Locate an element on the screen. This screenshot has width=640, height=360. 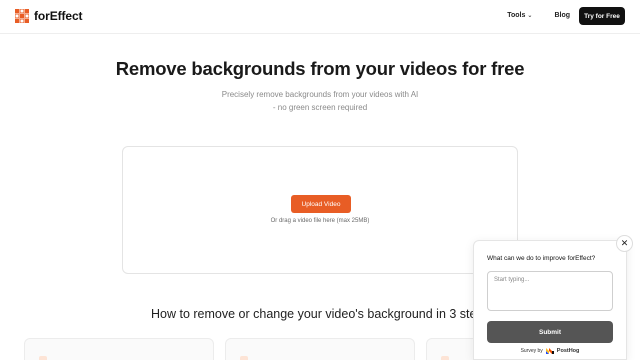
main-nav: Tools ⌄ Blog is located at coordinates (538, 15).